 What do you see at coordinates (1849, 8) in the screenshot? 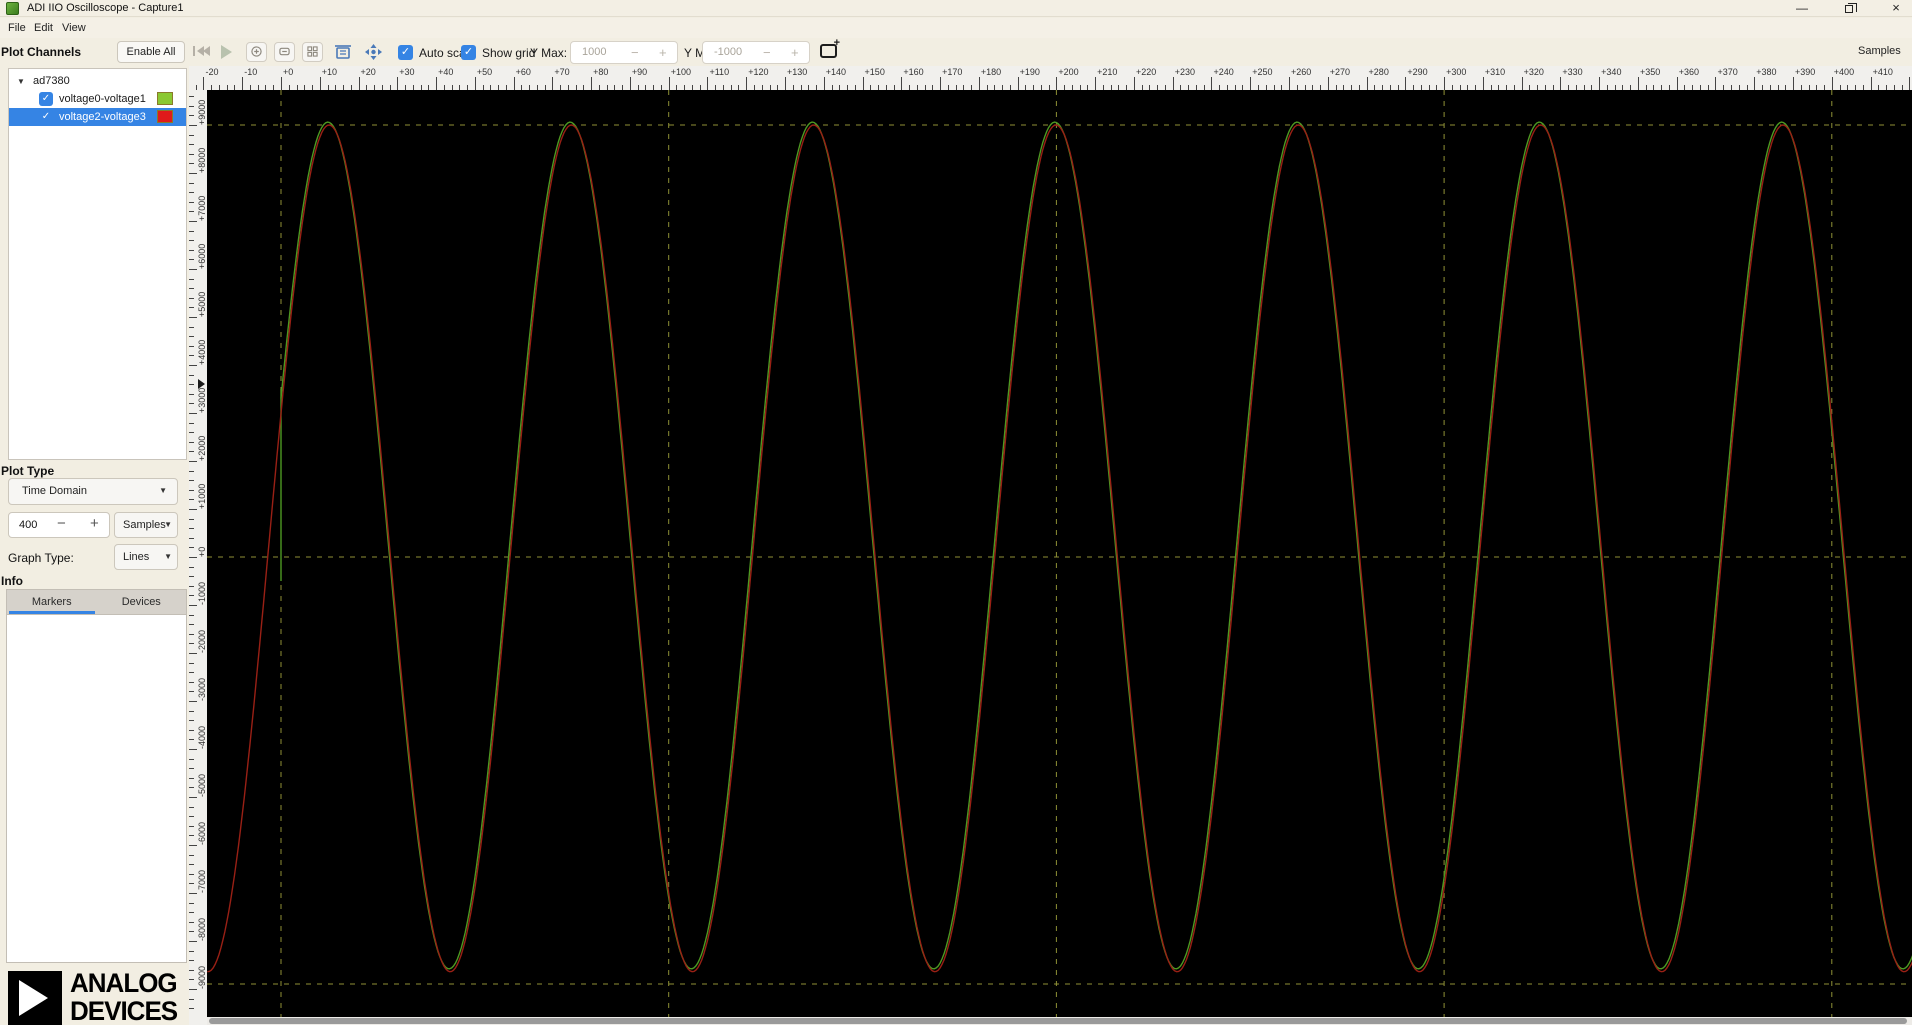
I see `restore-button` at bounding box center [1849, 8].